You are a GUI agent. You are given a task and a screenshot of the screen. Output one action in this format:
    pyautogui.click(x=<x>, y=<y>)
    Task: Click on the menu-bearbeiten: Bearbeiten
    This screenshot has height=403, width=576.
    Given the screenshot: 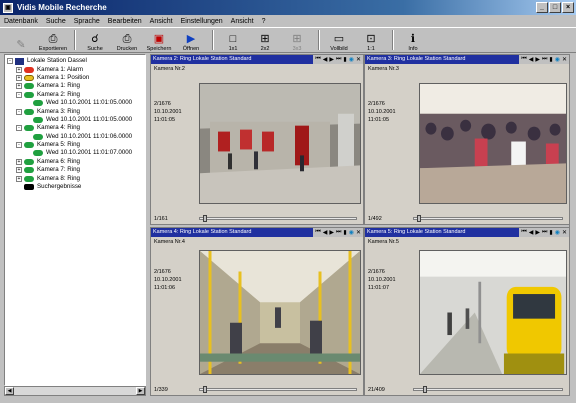 What is the action you would take?
    pyautogui.click(x=125, y=21)
    